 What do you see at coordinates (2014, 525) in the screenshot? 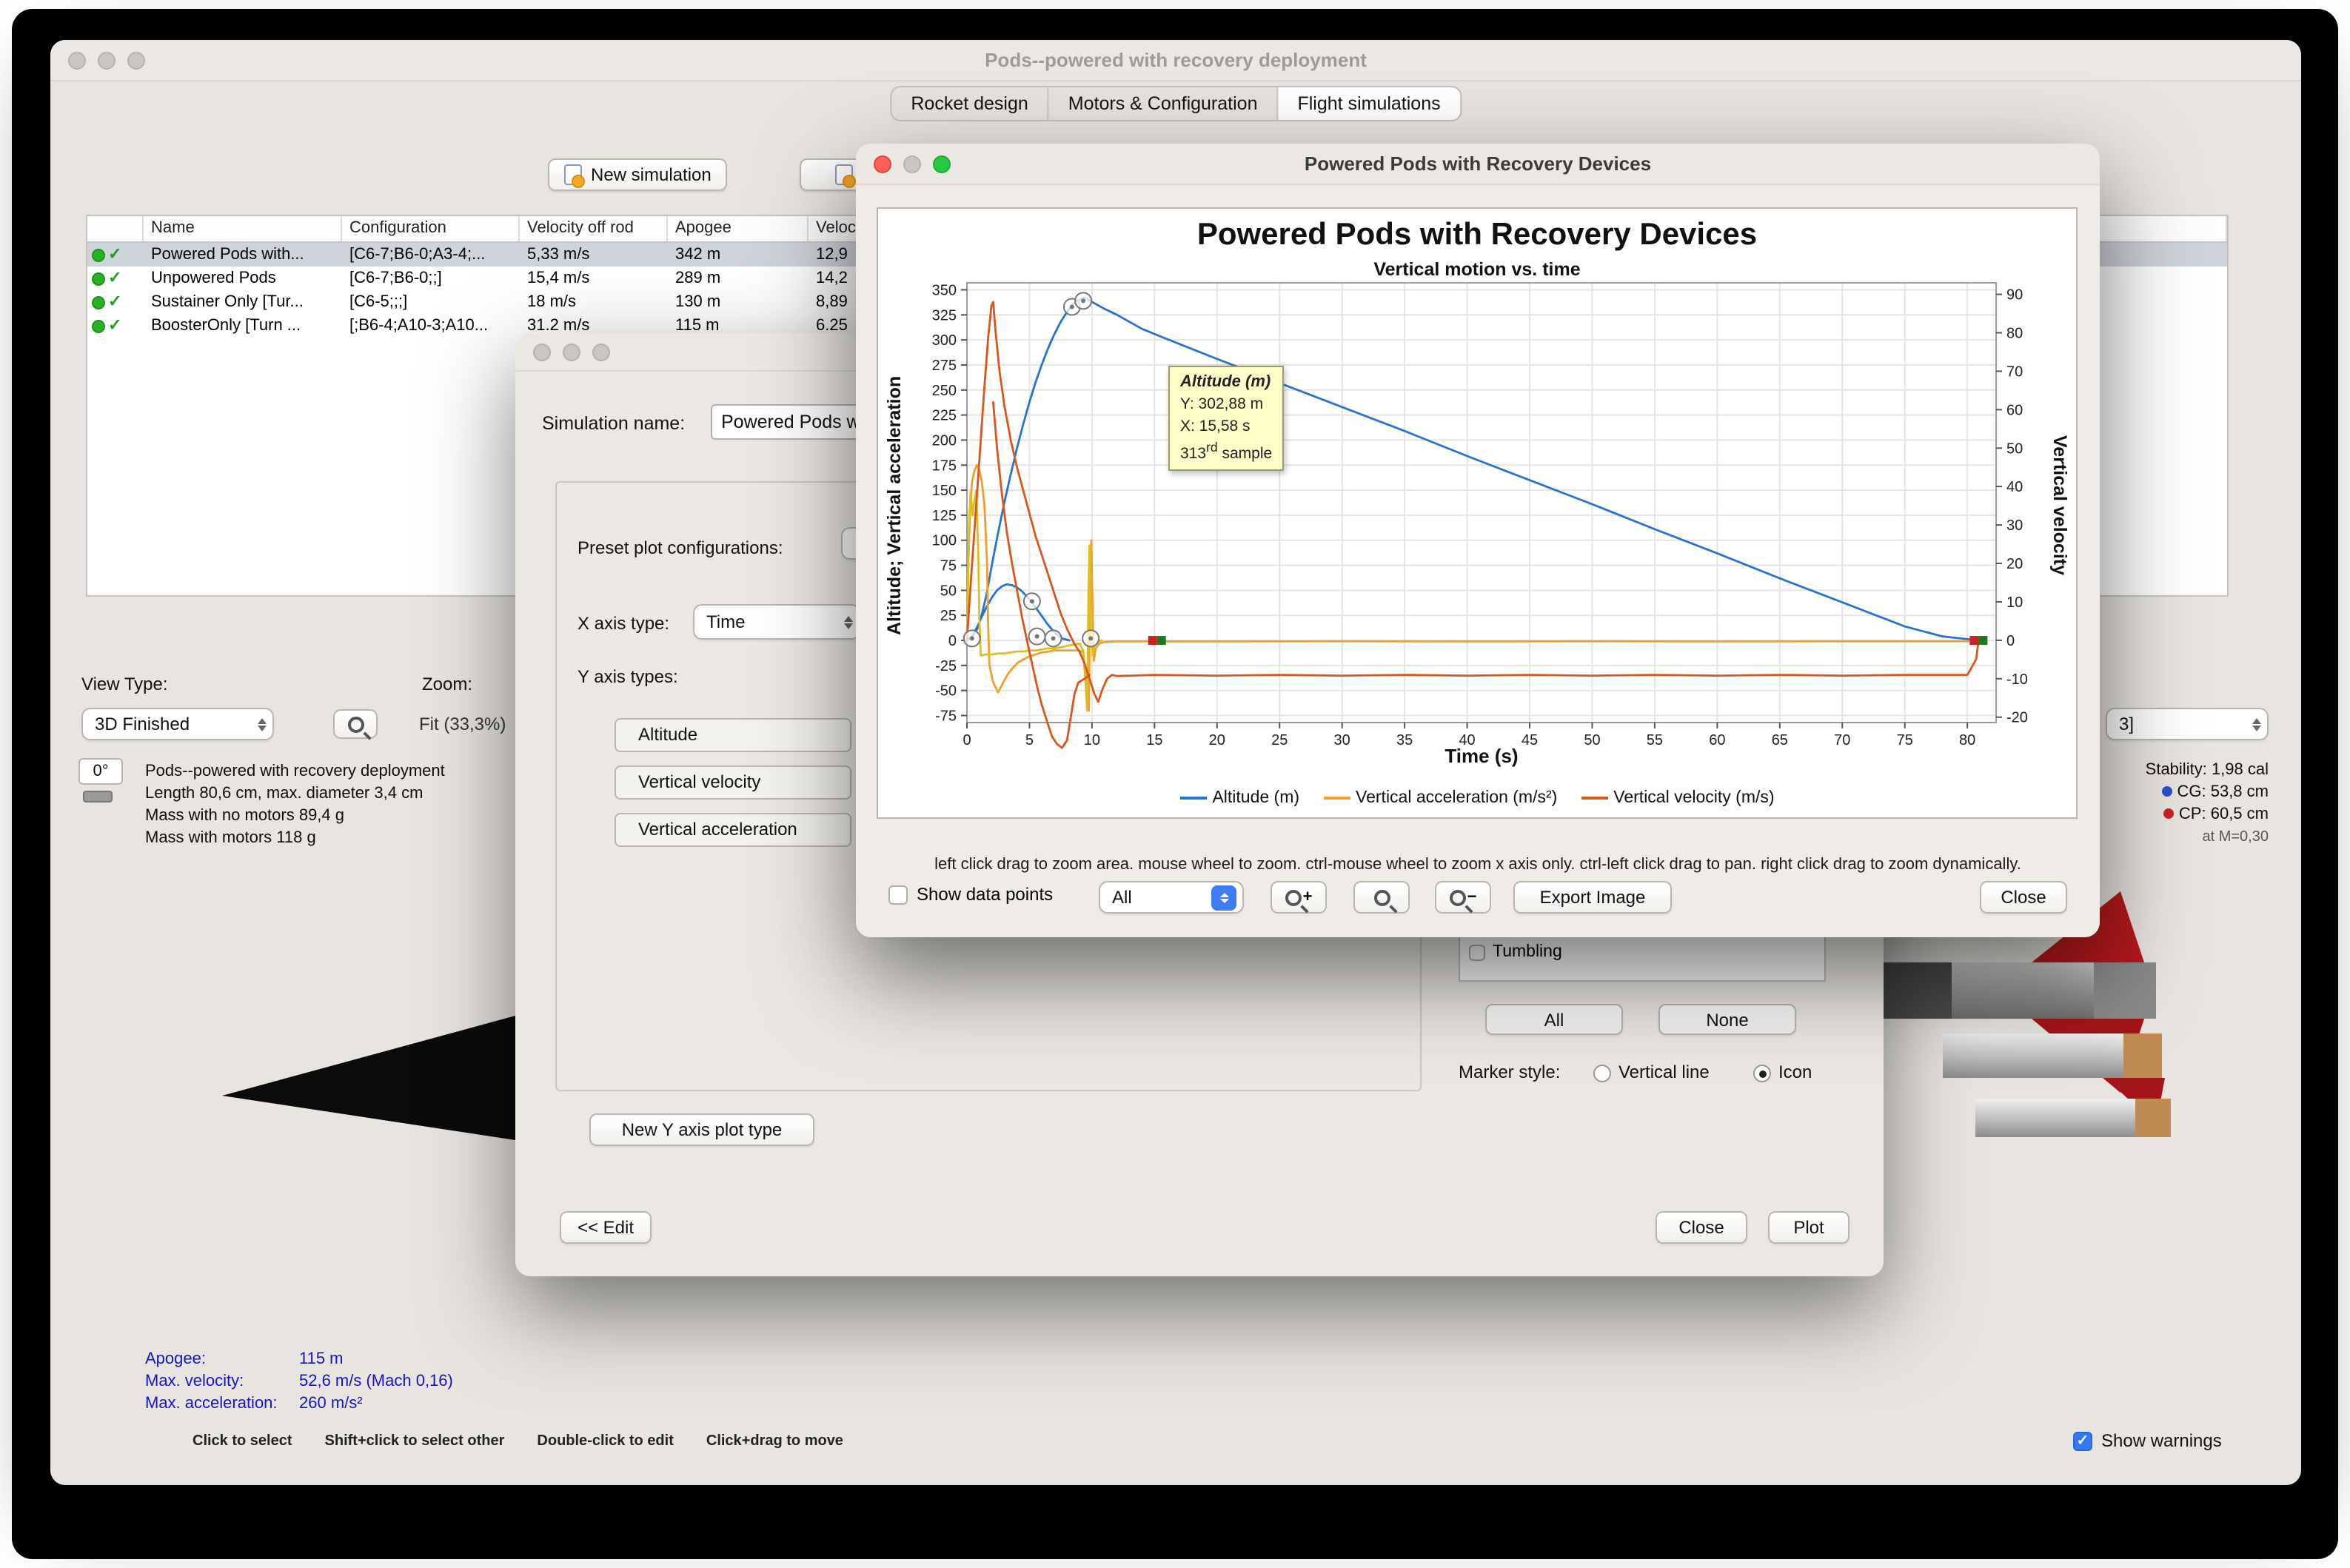
I see `svg-text: 30` at bounding box center [2014, 525].